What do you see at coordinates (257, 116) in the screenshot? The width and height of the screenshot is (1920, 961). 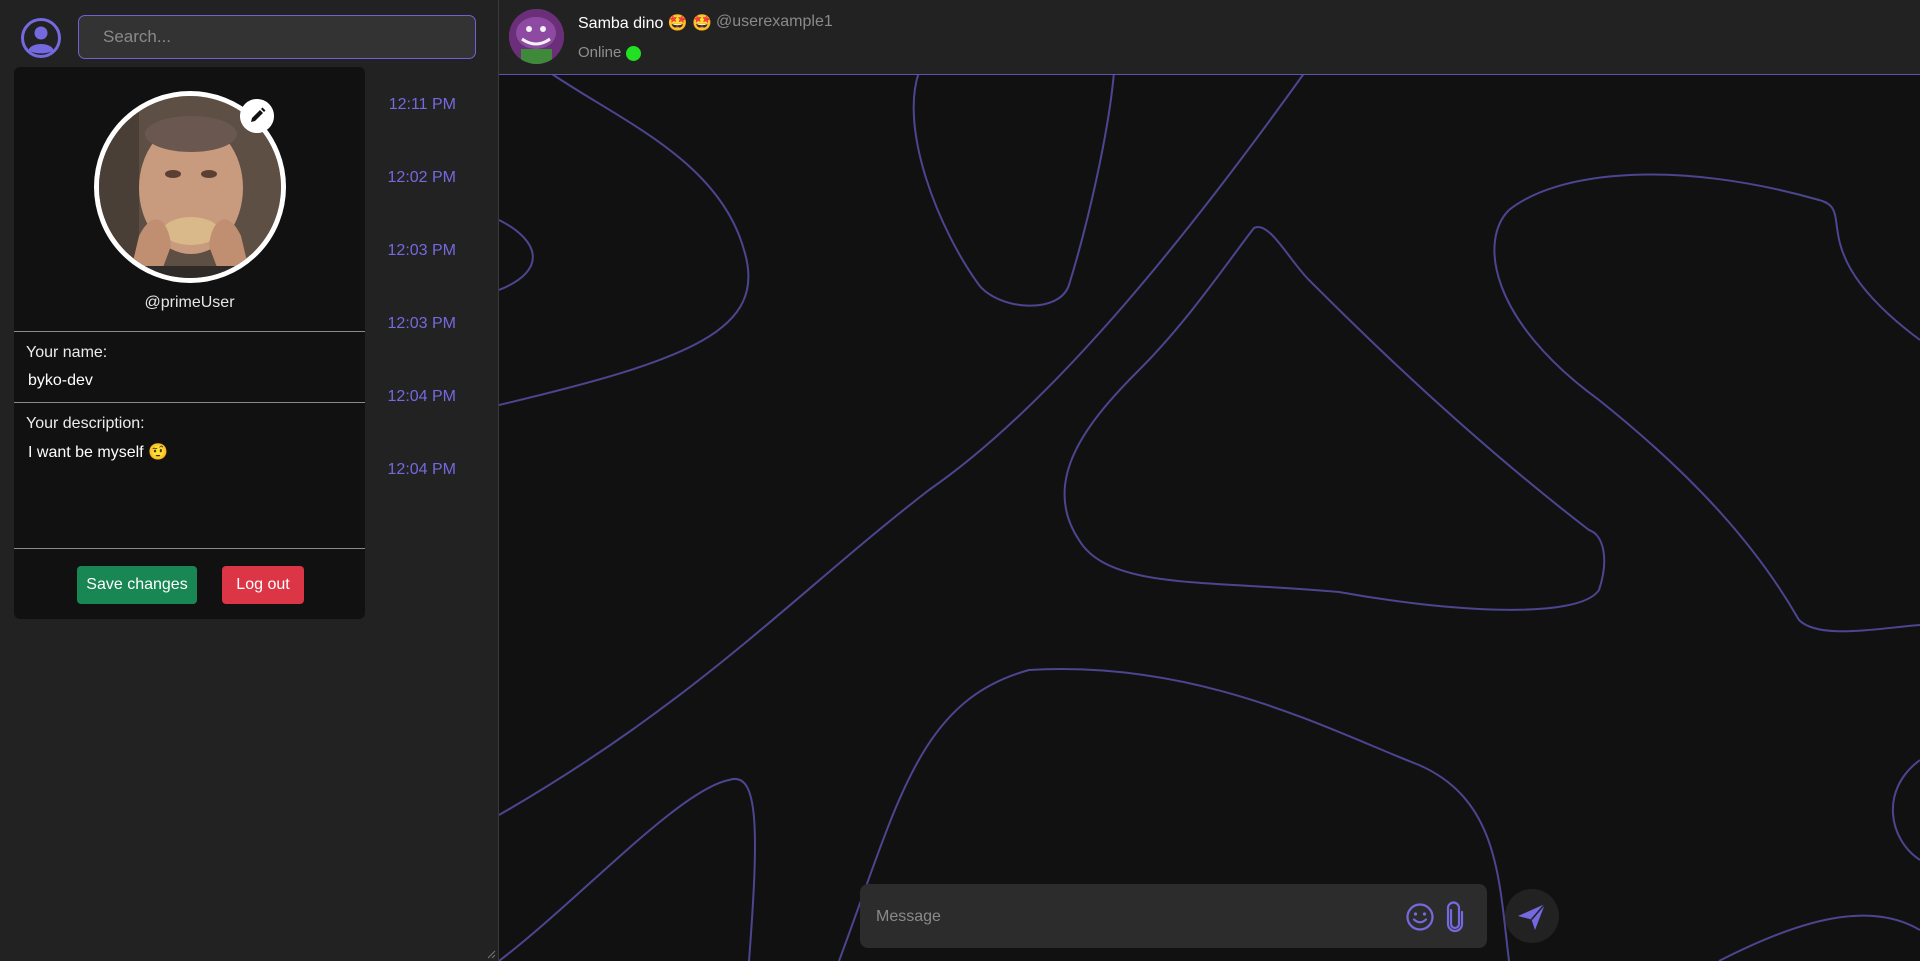 I see `pencil-icon` at bounding box center [257, 116].